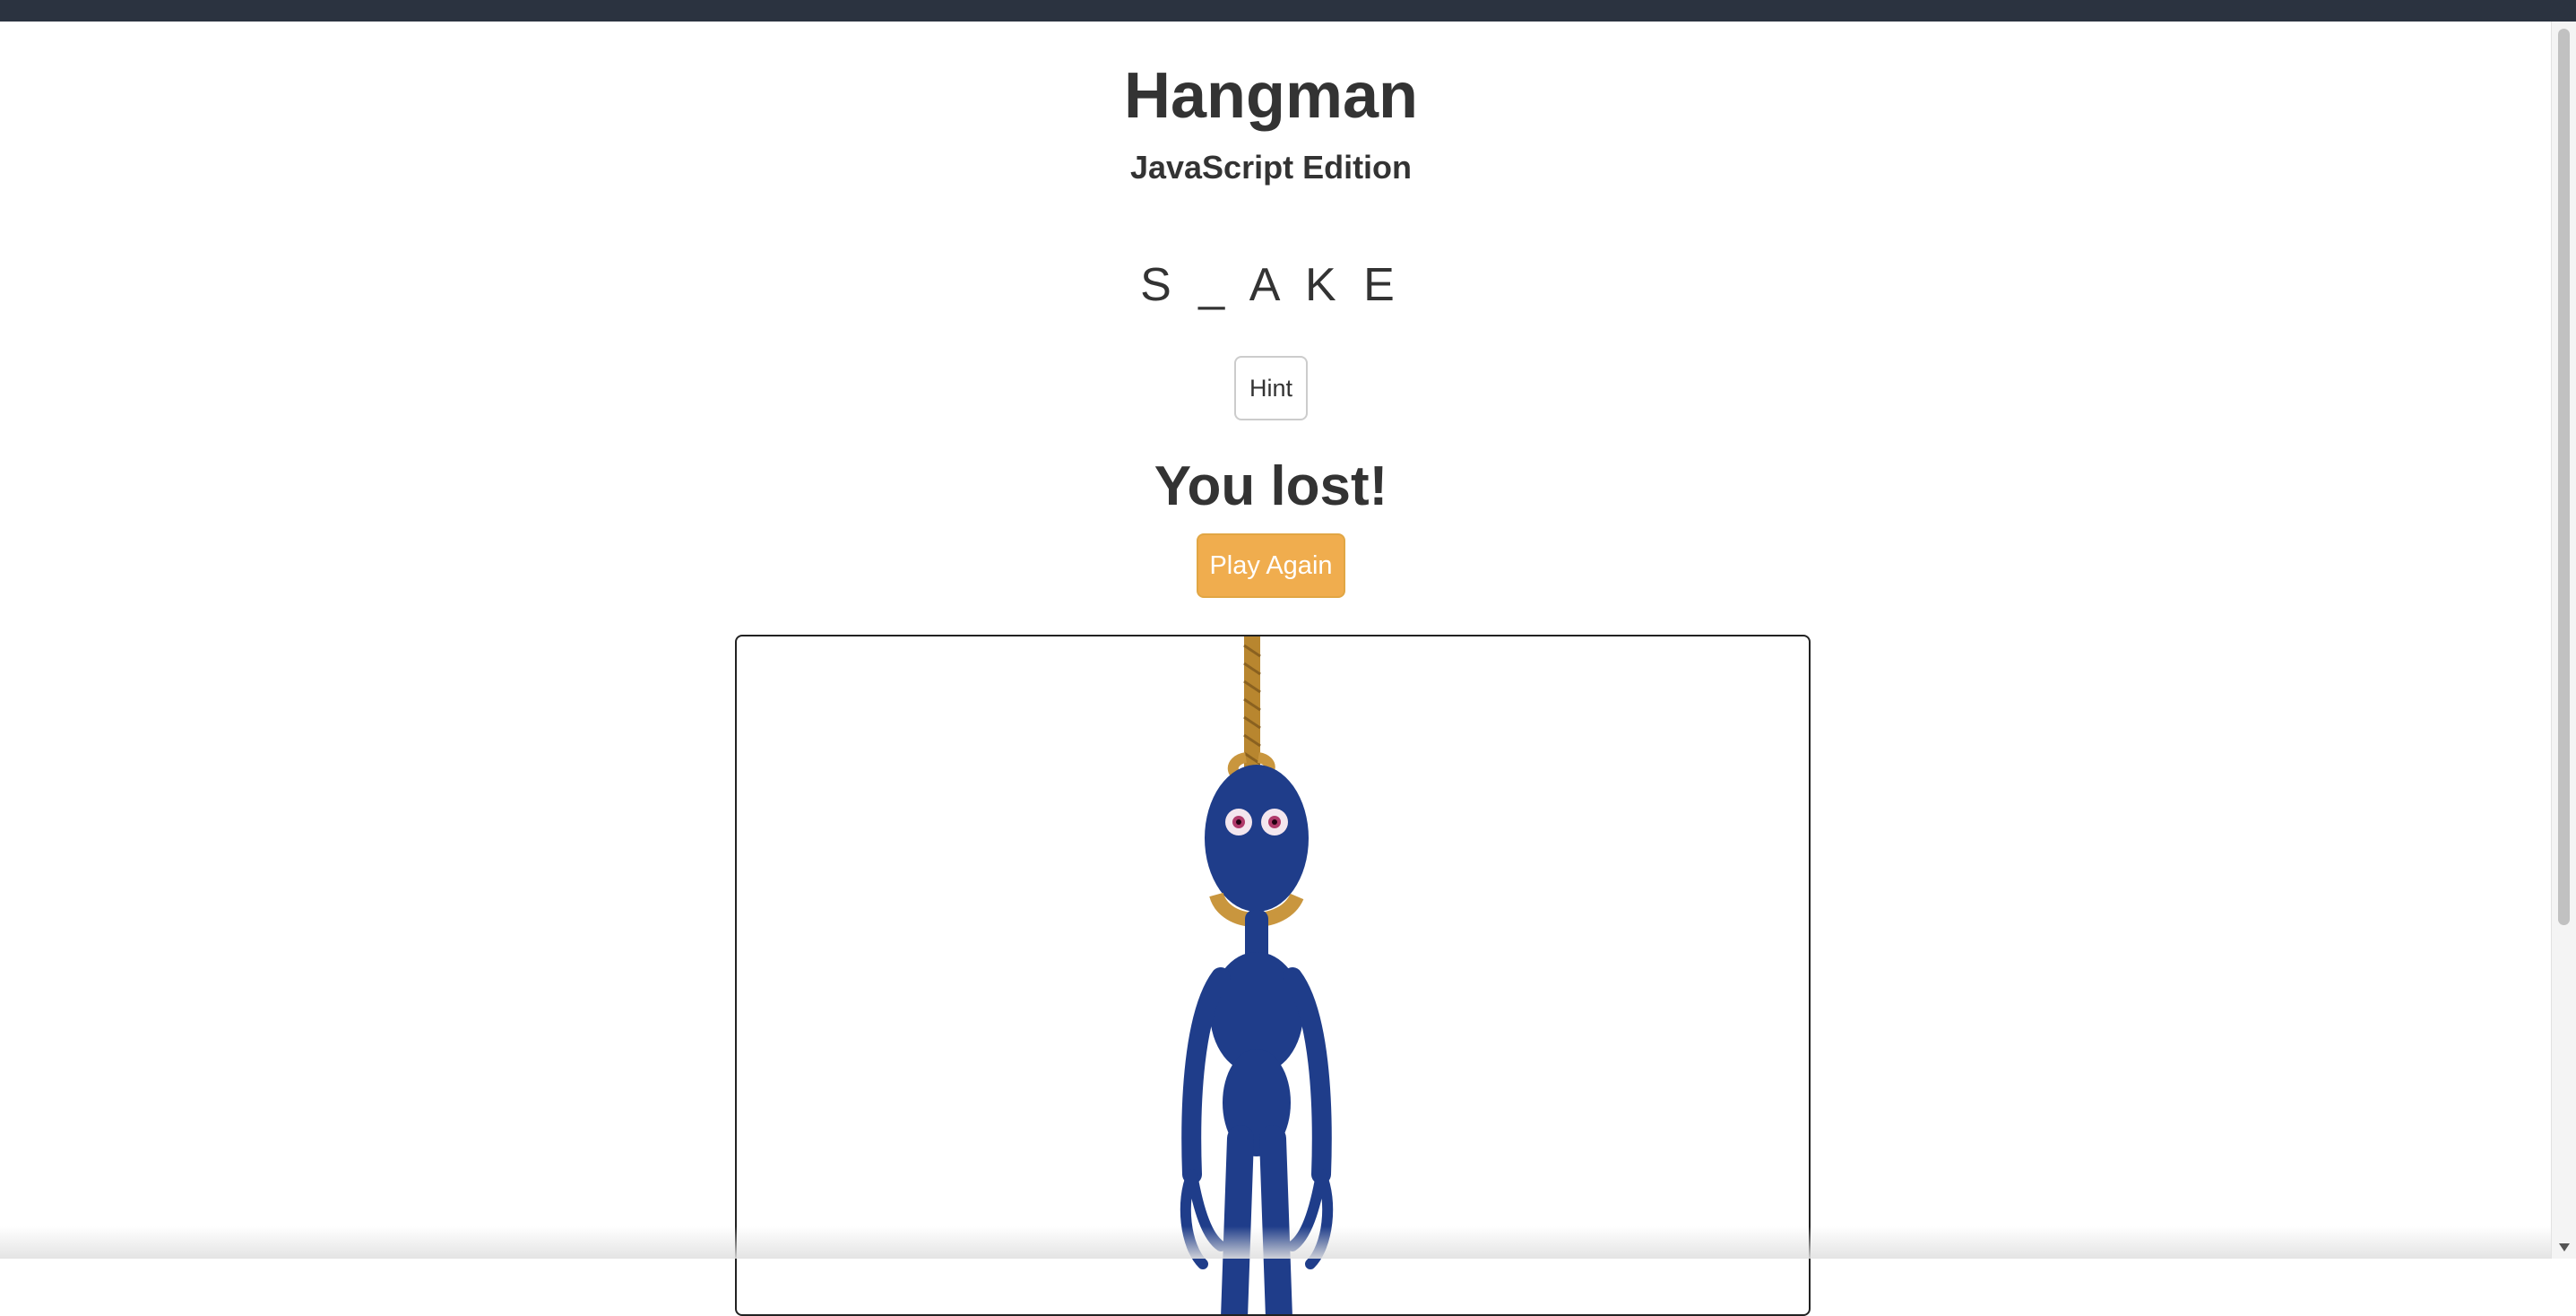 This screenshot has width=2576, height=1316. Describe the element at coordinates (1288, 11) in the screenshot. I see `browser-top-bar` at that location.